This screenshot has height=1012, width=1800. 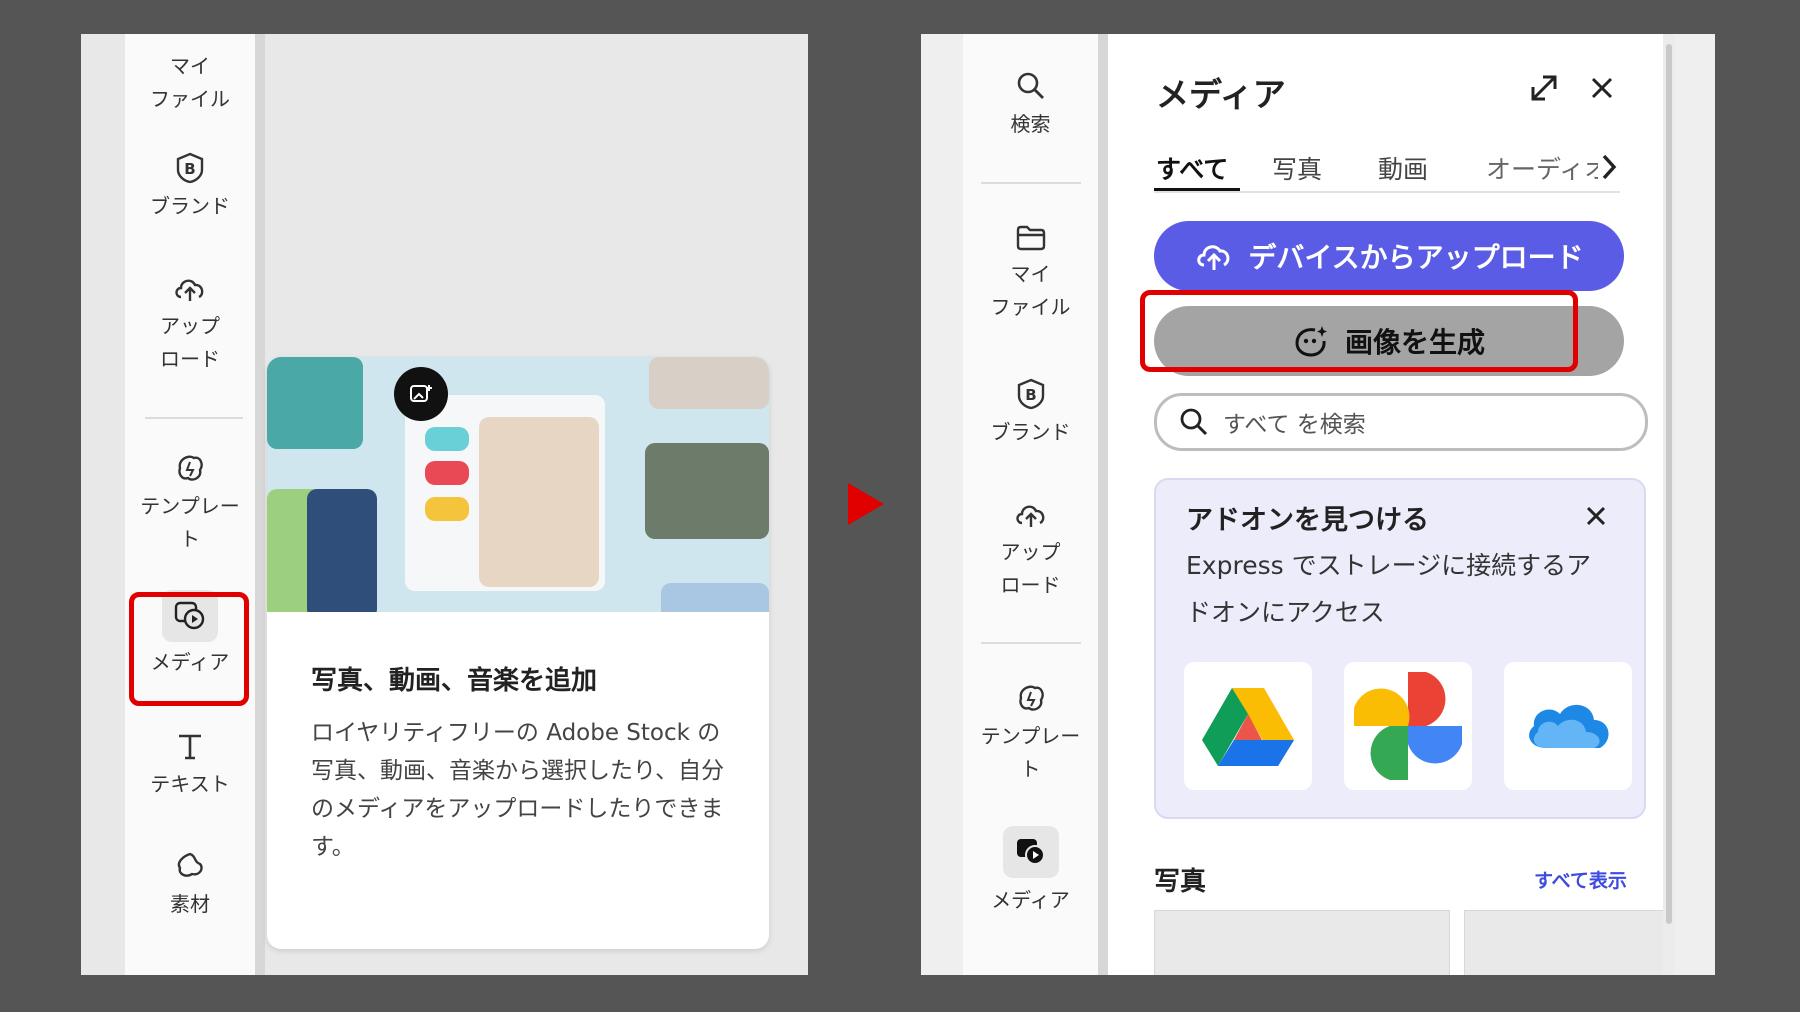 What do you see at coordinates (1389, 589) in the screenshot?
I see `addon-description: Express でストレージに接続するアドオンにアクセス` at bounding box center [1389, 589].